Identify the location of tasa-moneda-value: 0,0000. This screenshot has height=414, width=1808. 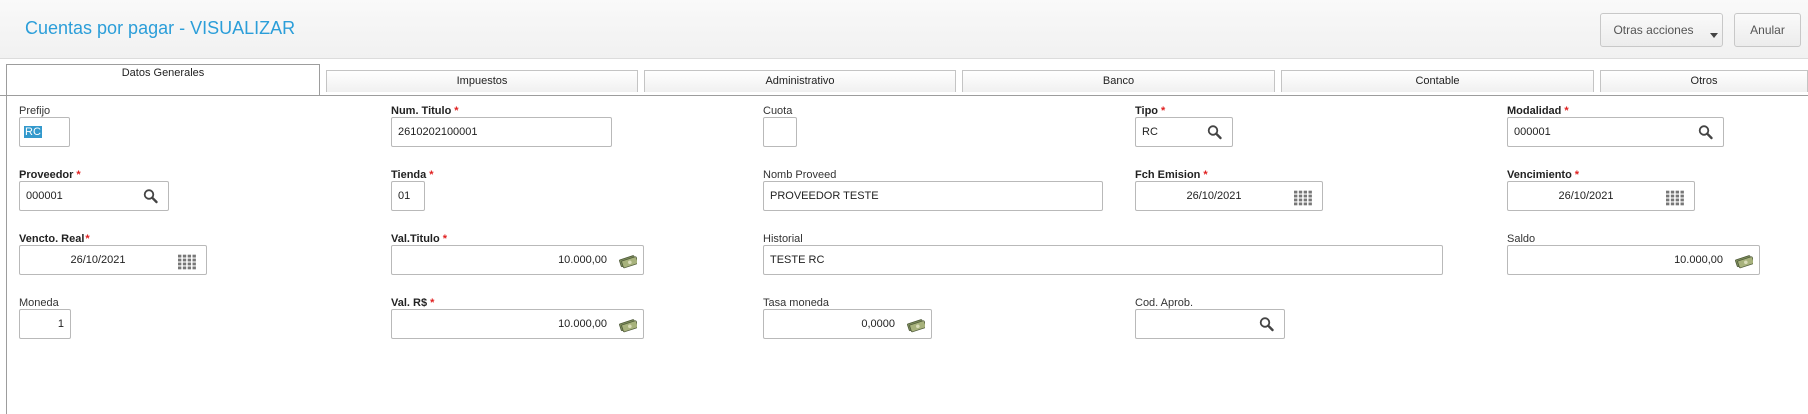
(878, 324).